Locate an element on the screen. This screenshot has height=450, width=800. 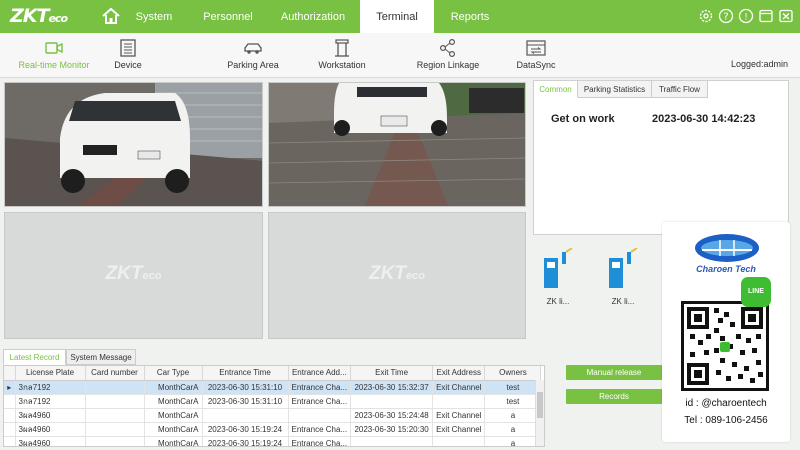
nav-tab-personnel: Personnel is located at coordinates (228, 16).